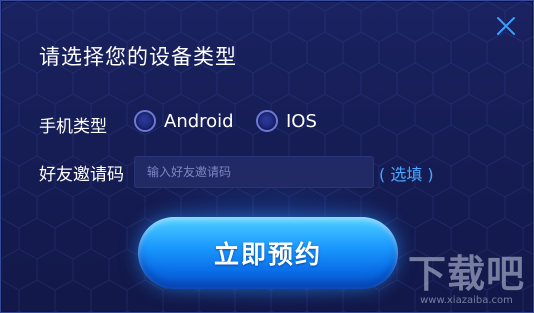 The width and height of the screenshot is (534, 313). What do you see at coordinates (138, 57) in the screenshot?
I see `dialog-title: 请选择您的设备类型` at bounding box center [138, 57].